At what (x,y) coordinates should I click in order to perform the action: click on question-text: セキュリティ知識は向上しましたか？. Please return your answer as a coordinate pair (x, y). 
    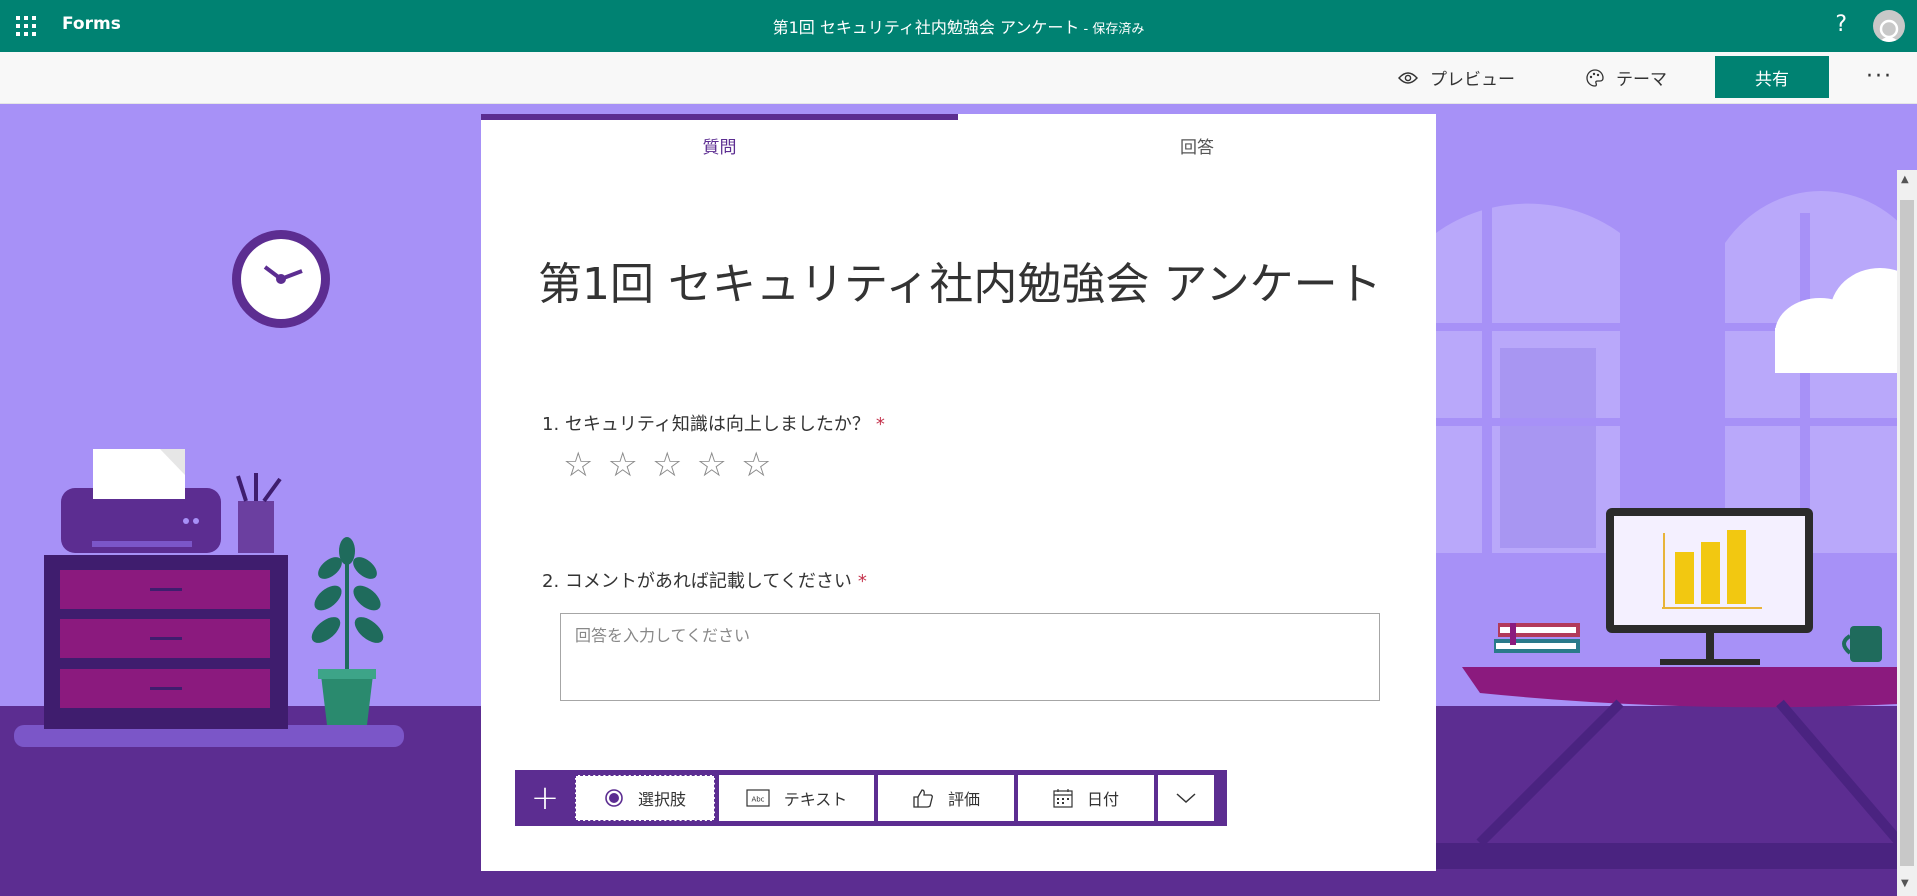
    Looking at the image, I should click on (717, 424).